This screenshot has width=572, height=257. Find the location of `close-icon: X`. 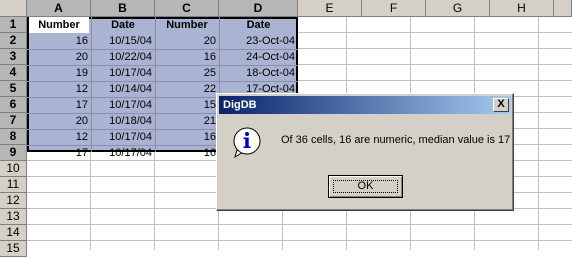

close-icon: X is located at coordinates (501, 104).